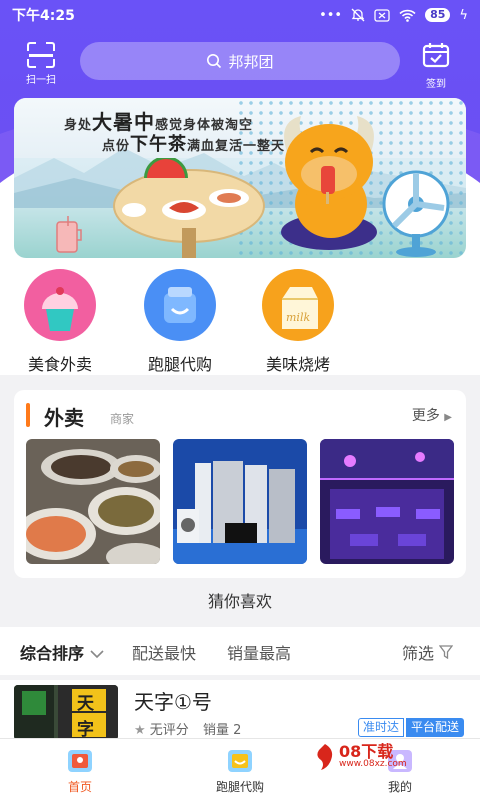 This screenshot has width=480, height=800. I want to click on errand-cube-icon, so click(240, 760).